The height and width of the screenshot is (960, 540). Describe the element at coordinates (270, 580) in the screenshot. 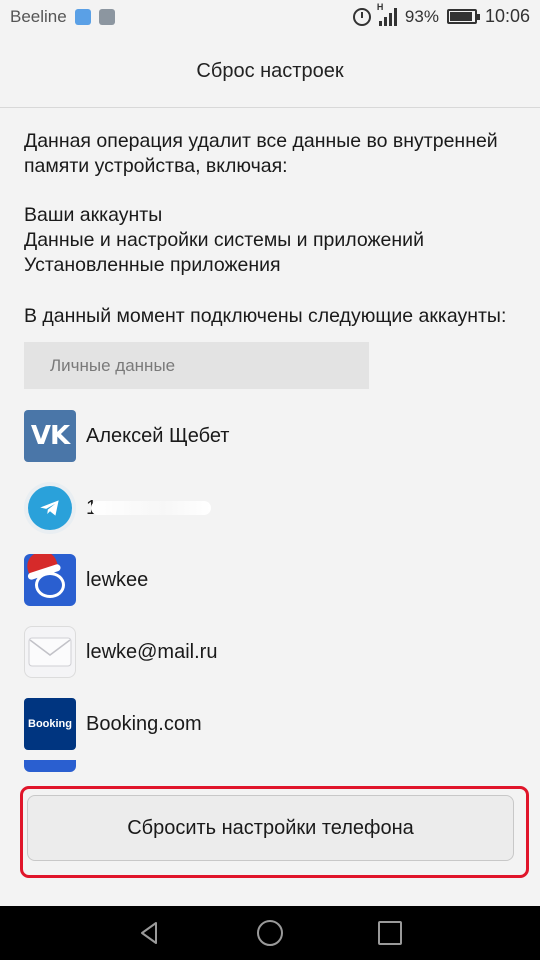

I see `account-item-lewkee: lewkee` at that location.